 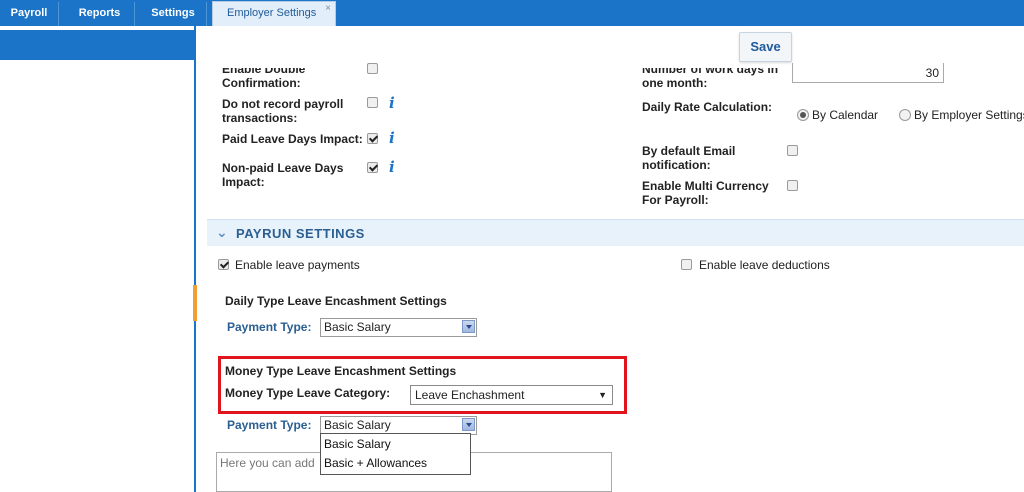 I want to click on daily-payment-type-label: Payment Type:, so click(x=269, y=327).